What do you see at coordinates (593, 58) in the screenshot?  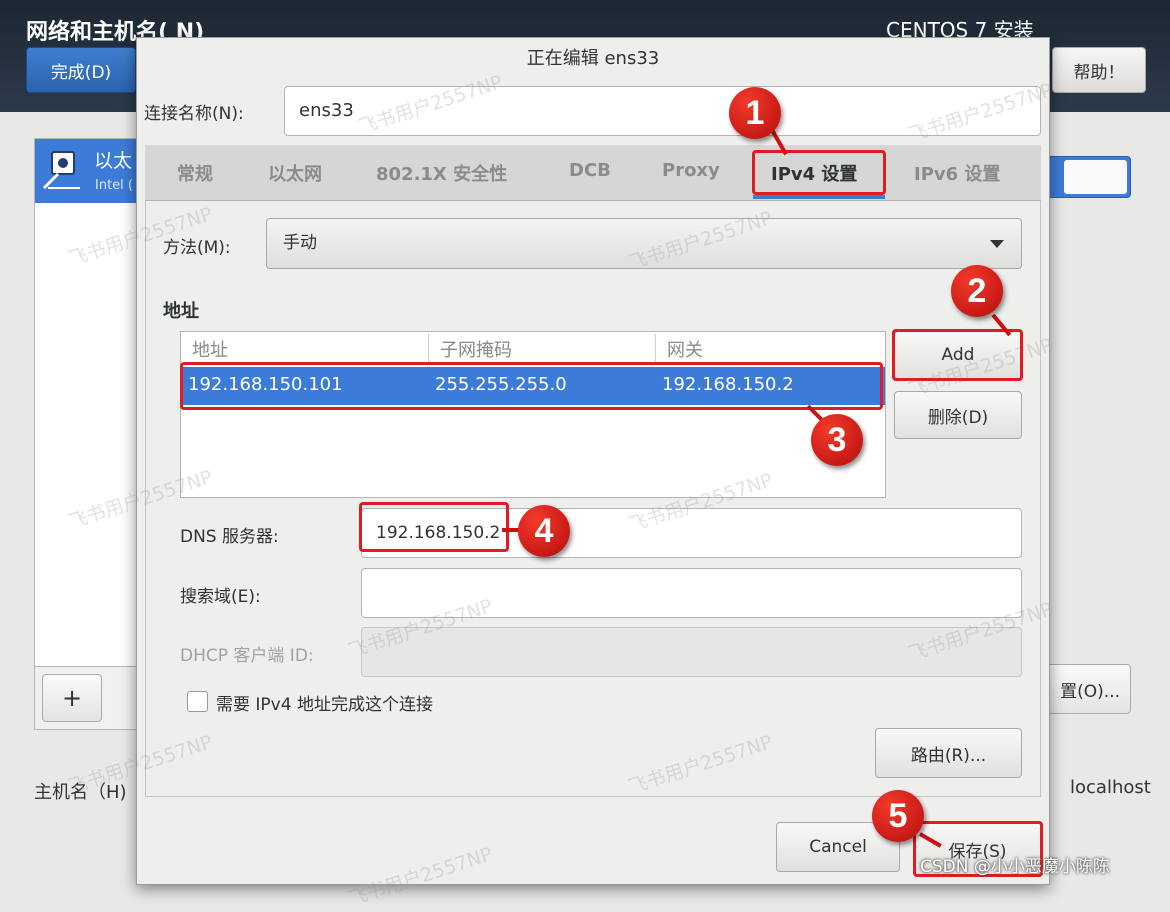 I see `dialog-title: 正在编辑 ens33` at bounding box center [593, 58].